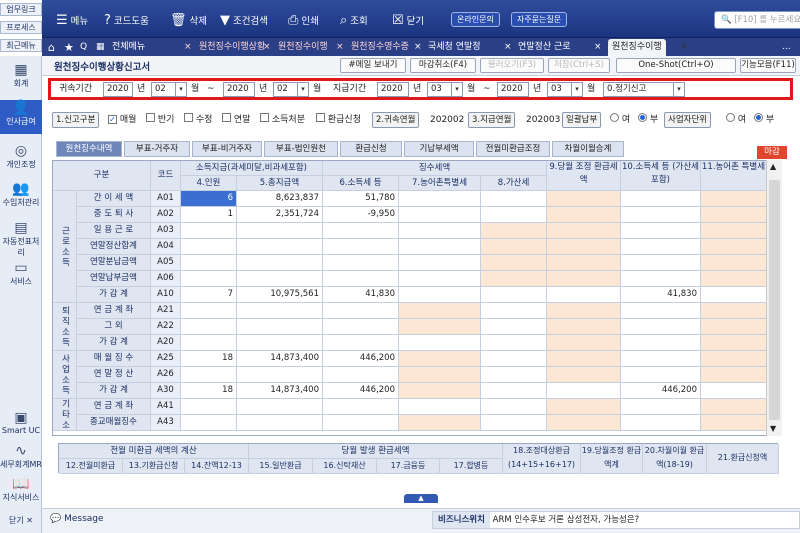 The width and height of the screenshot is (800, 533). I want to click on cell-total-pay: 14,873,400, so click(280, 359).